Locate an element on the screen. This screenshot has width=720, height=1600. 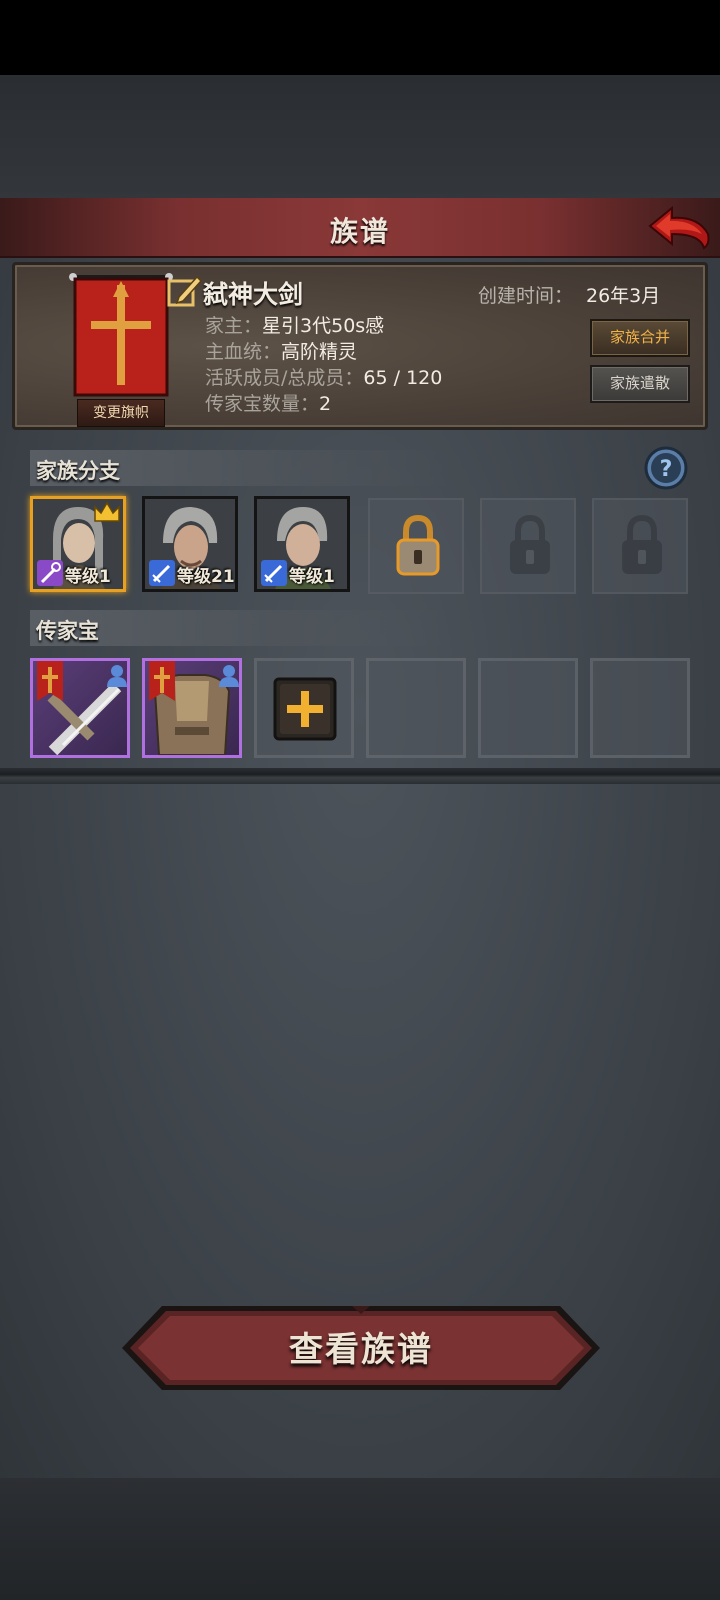
bloodline-value: 高阶精灵 is located at coordinates (319, 352).